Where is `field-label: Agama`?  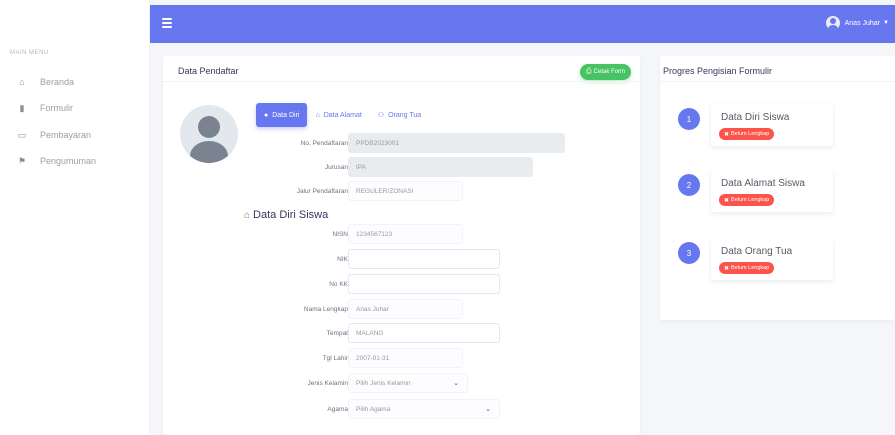
field-label: Agama is located at coordinates (337, 409).